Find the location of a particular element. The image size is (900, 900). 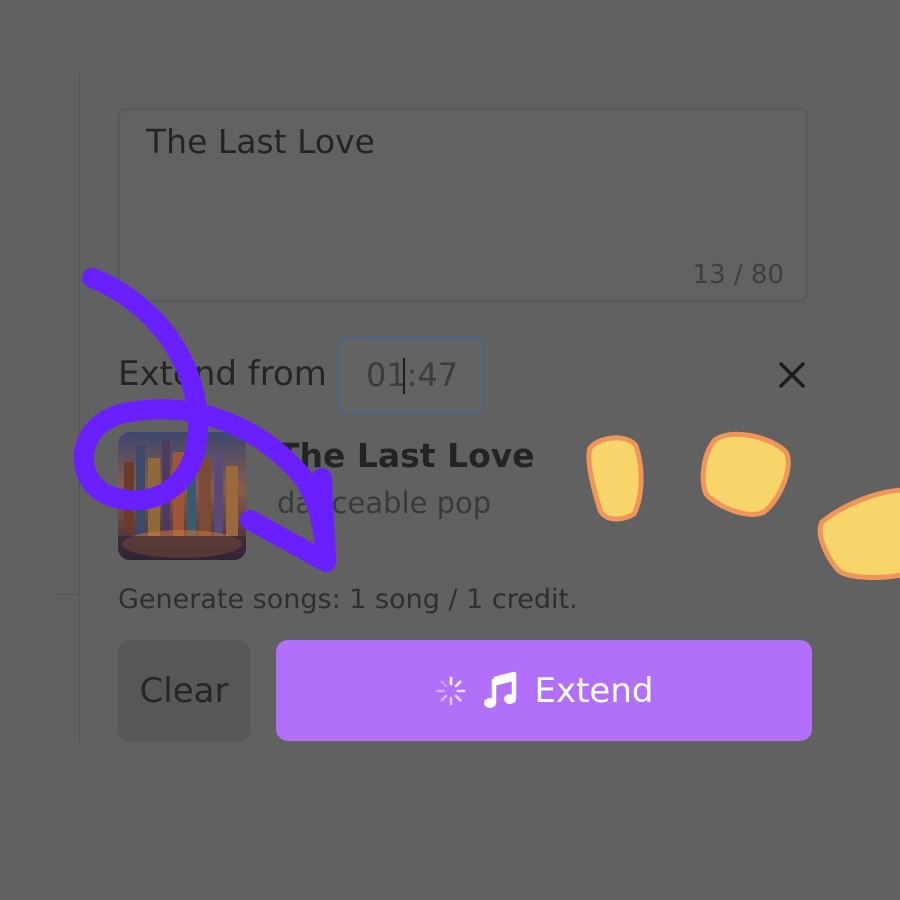

song-title-value: The Last Love is located at coordinates (260, 141).